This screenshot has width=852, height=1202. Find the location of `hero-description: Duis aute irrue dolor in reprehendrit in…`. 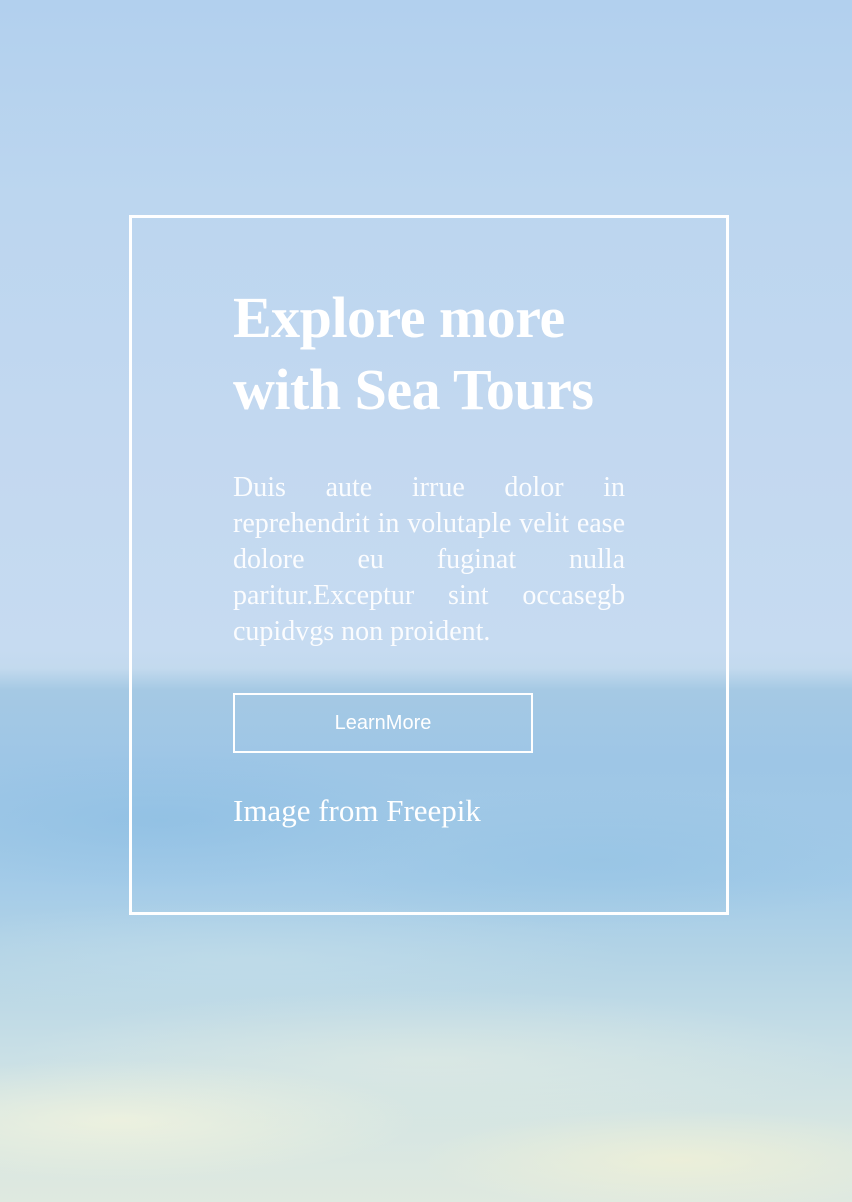

hero-description: Duis aute irrue dolor in reprehendrit in… is located at coordinates (429, 559).